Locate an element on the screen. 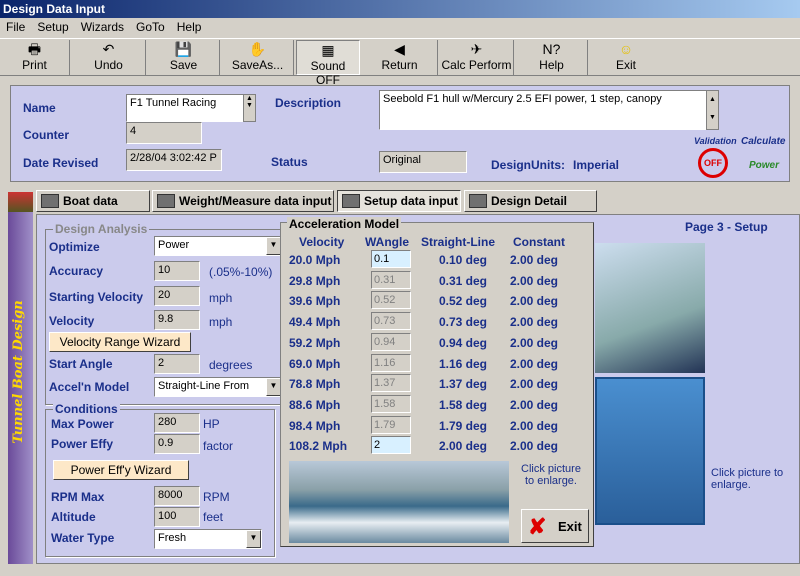 The width and height of the screenshot is (800, 576). starting-velocity-field: 20 is located at coordinates (177, 296).